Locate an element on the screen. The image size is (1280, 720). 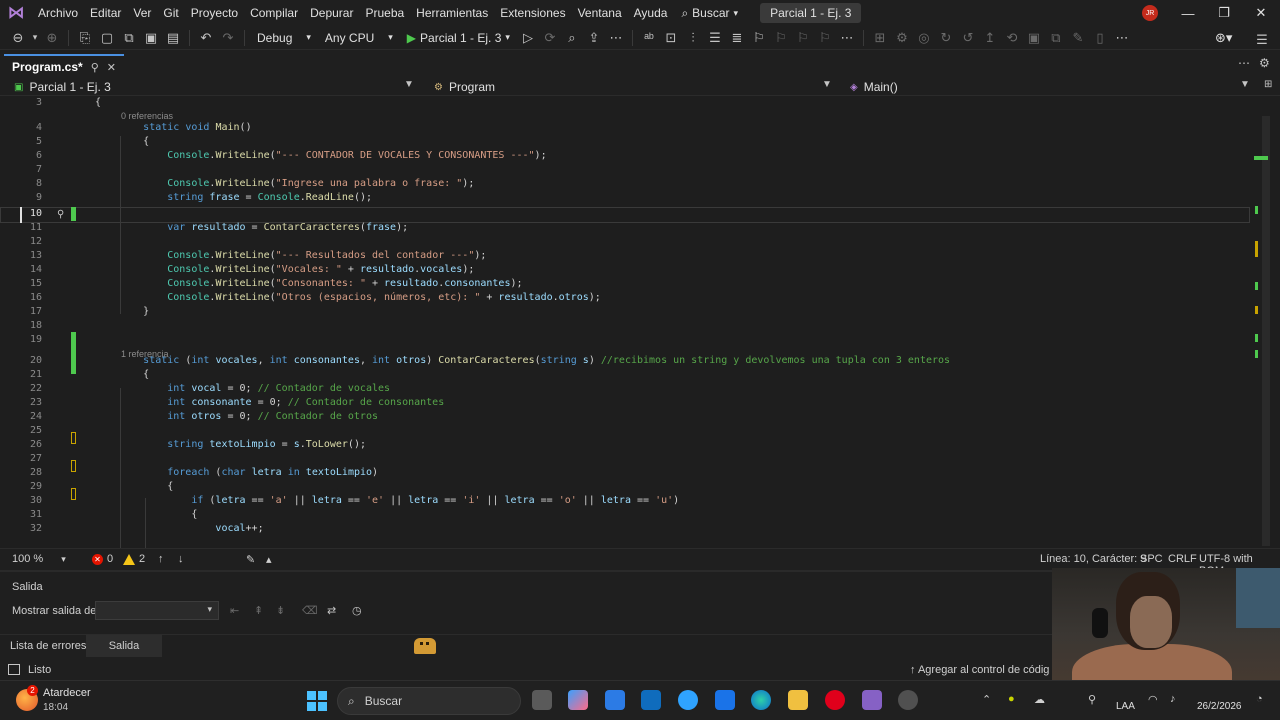
bookmark-next-icon: ⚐ is located at coordinates (803, 38).